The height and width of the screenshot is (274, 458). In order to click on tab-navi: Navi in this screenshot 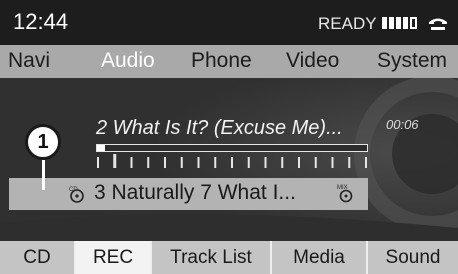, I will do `click(29, 61)`.